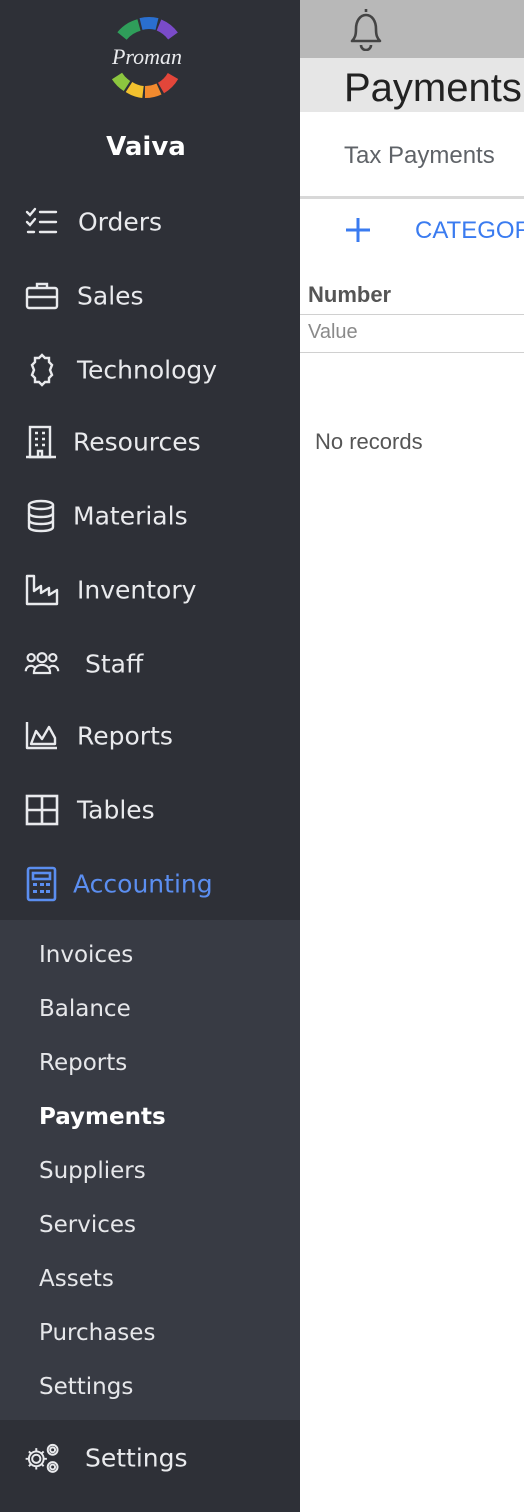 The height and width of the screenshot is (1512, 524). What do you see at coordinates (42, 296) in the screenshot?
I see `briefcase-icon` at bounding box center [42, 296].